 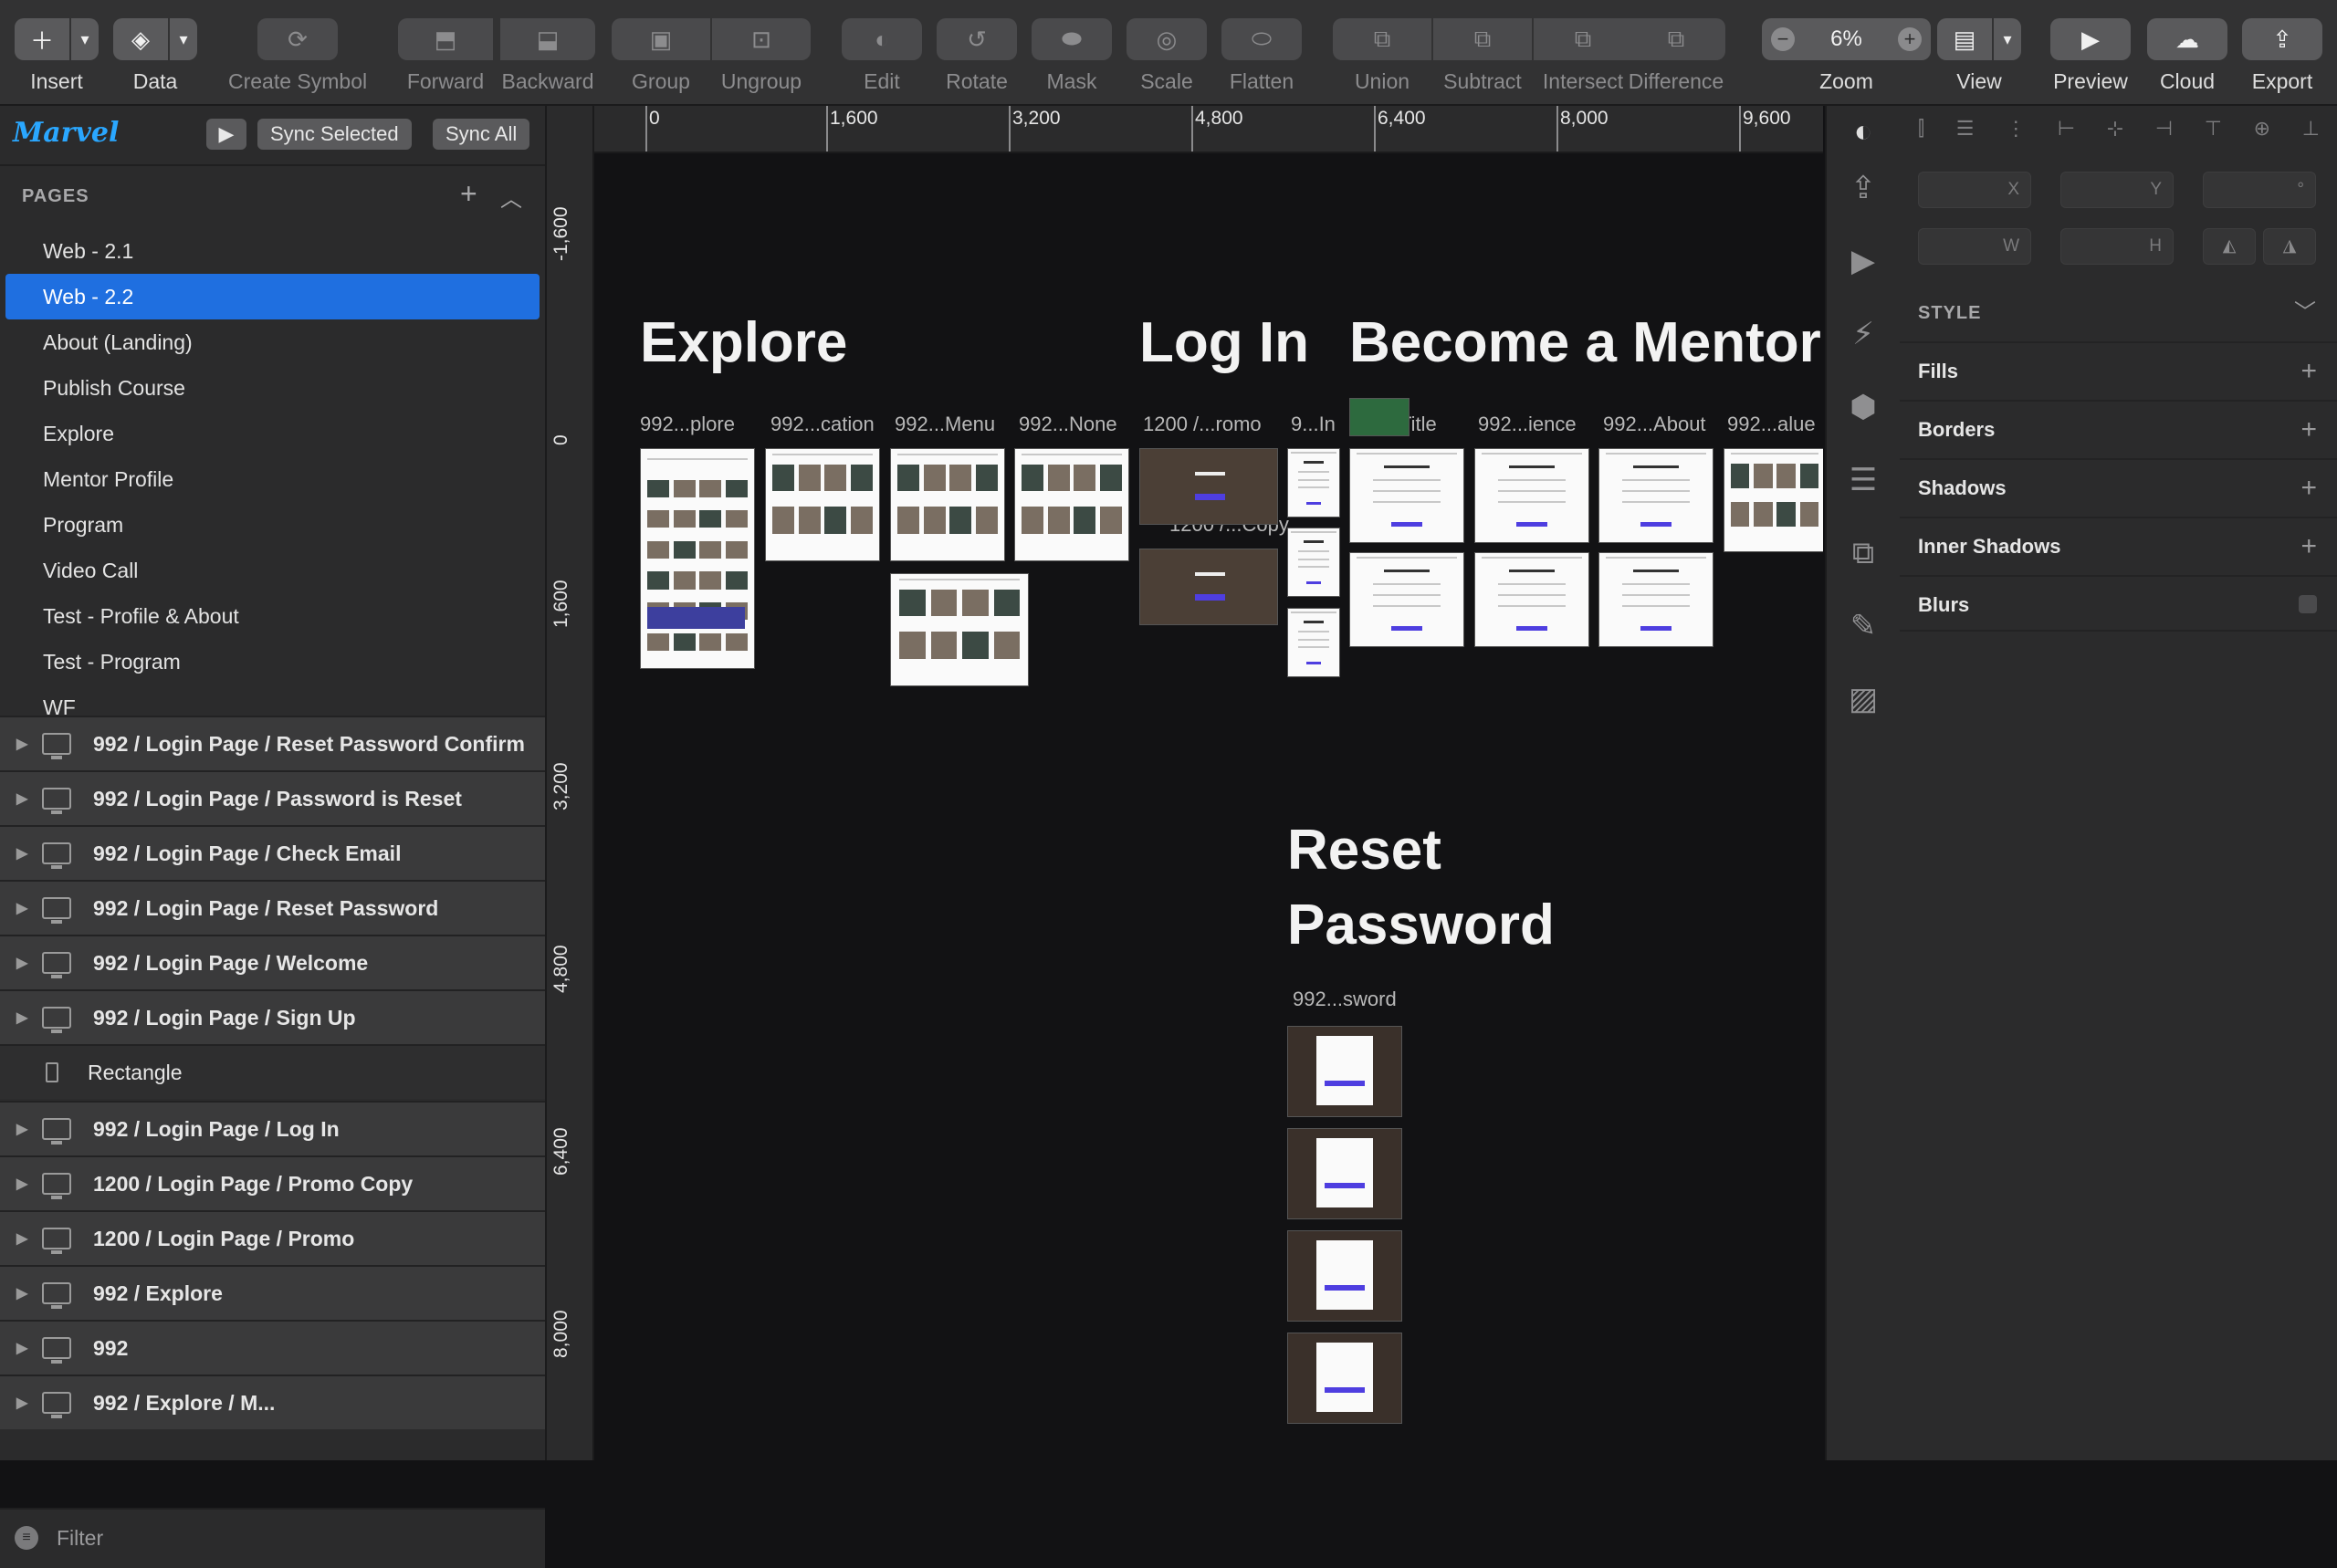 I want to click on y-field: Y, so click(x=2117, y=190).